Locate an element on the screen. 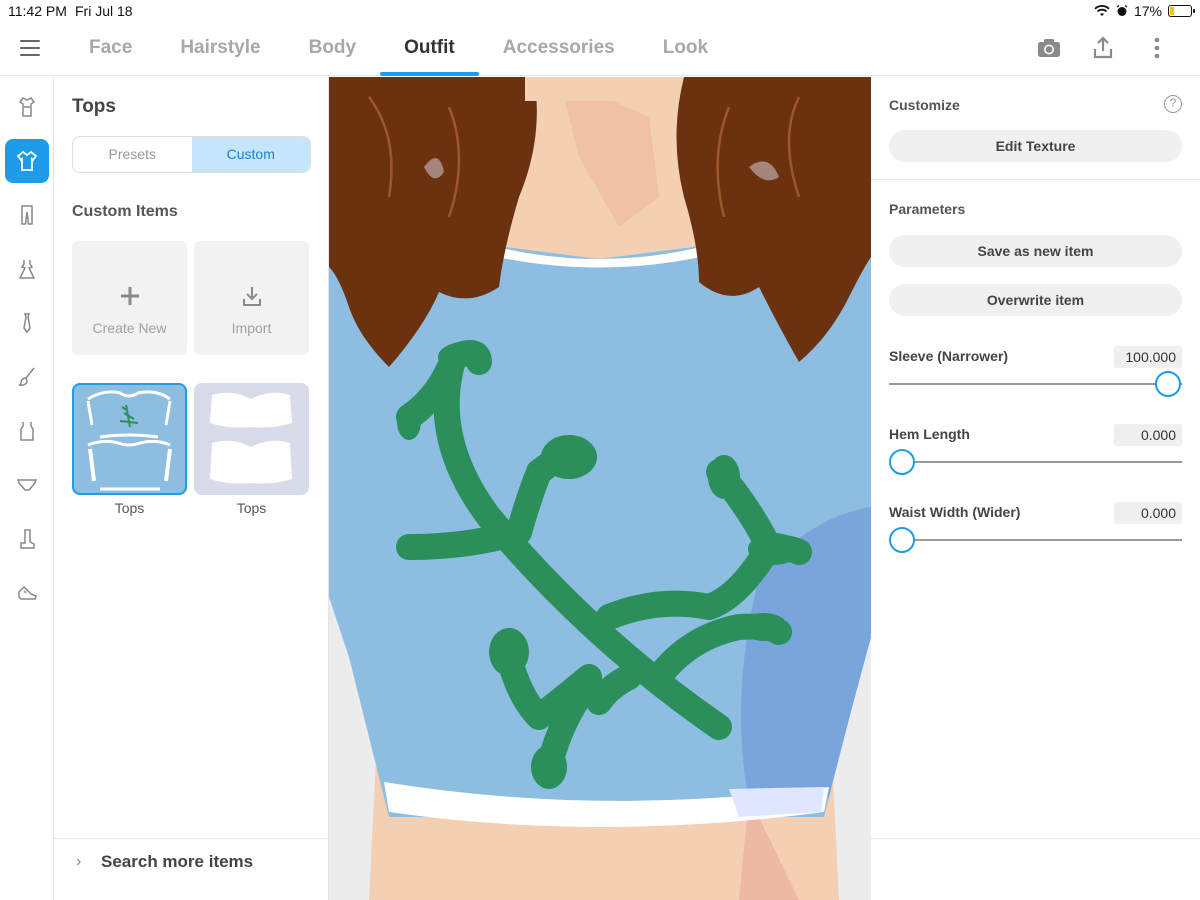 The height and width of the screenshot is (900, 1200). tie-icon is located at coordinates (27, 323).